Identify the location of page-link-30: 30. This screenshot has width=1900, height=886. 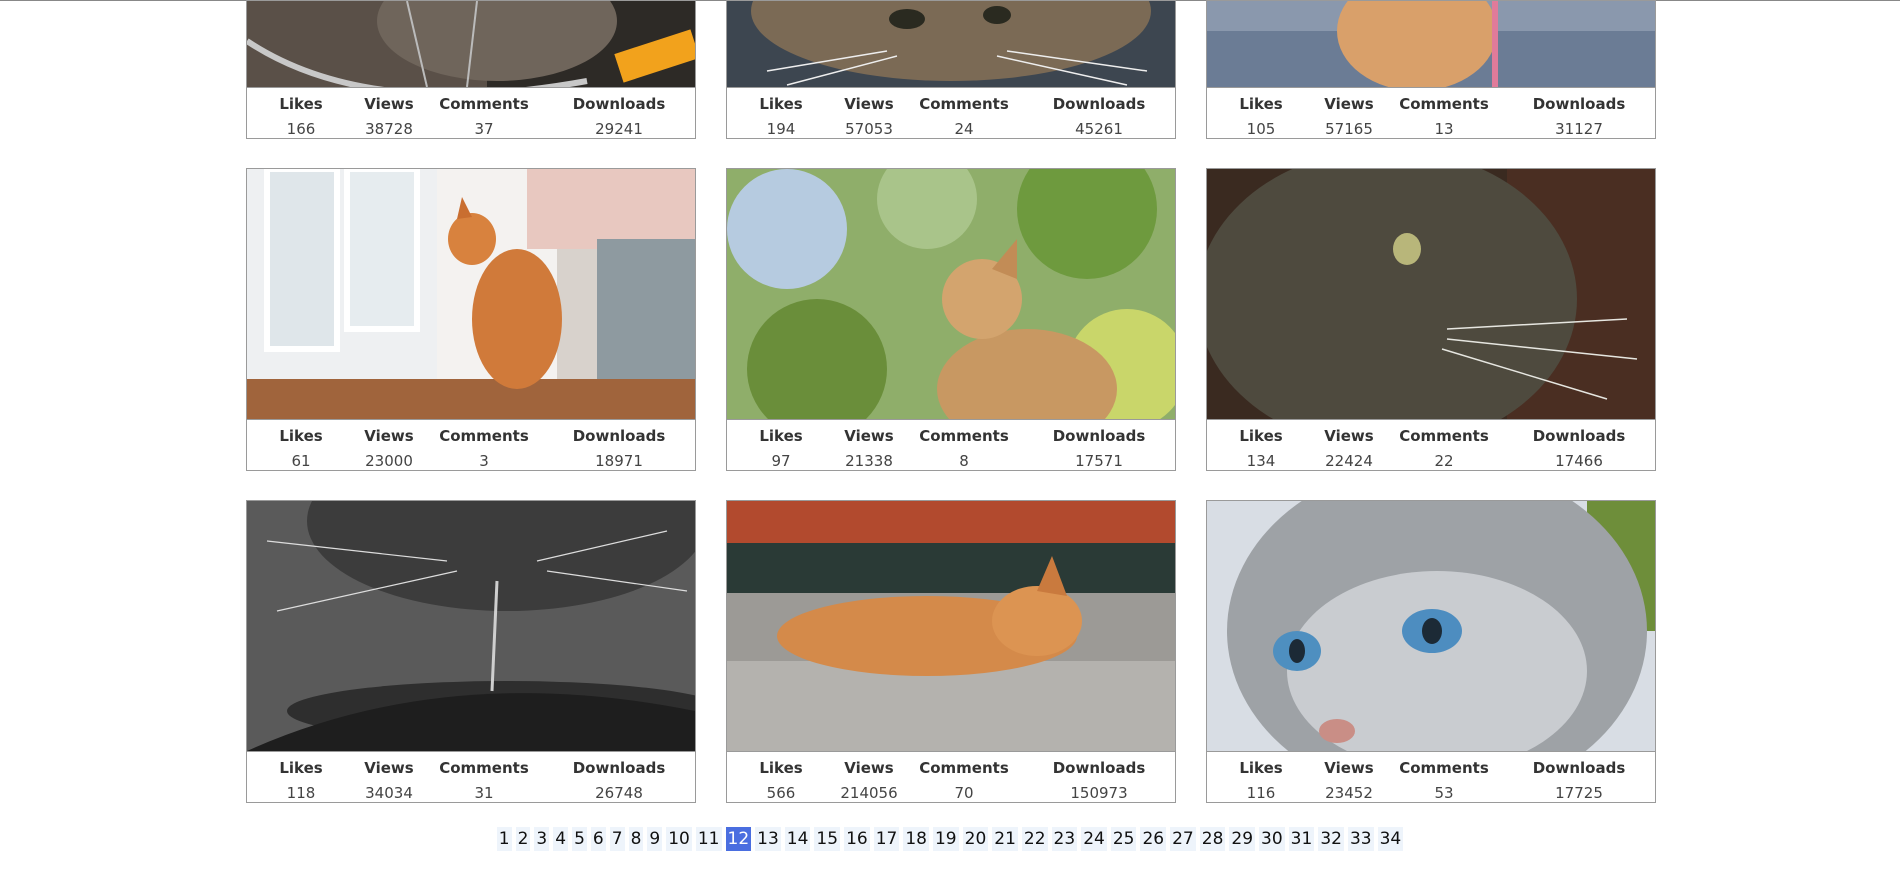
(1272, 839).